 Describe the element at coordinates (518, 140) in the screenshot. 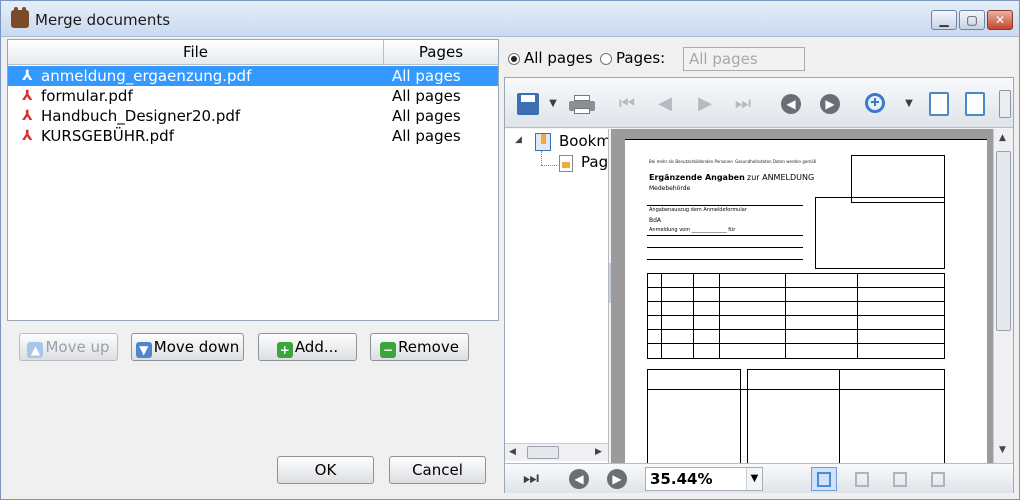

I see `collapse-icon: ◢` at that location.